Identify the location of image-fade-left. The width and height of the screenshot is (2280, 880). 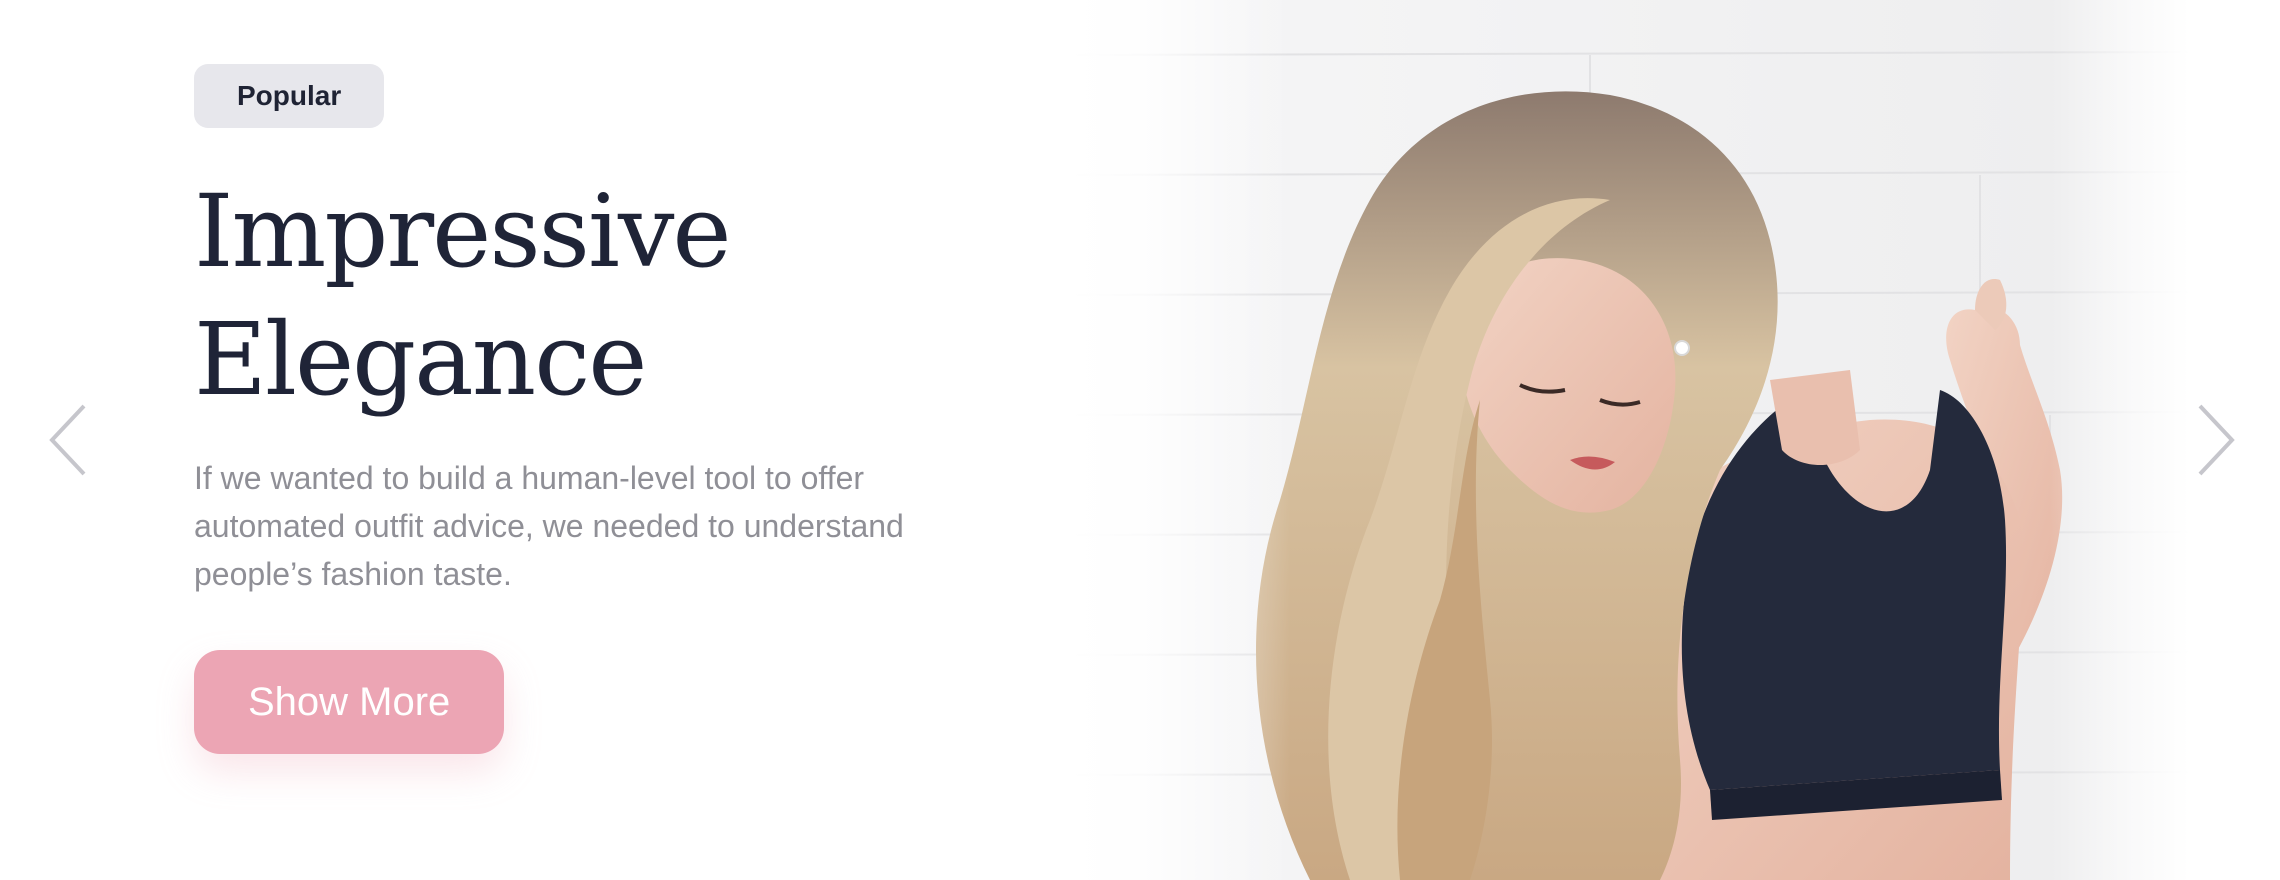
(1180, 440).